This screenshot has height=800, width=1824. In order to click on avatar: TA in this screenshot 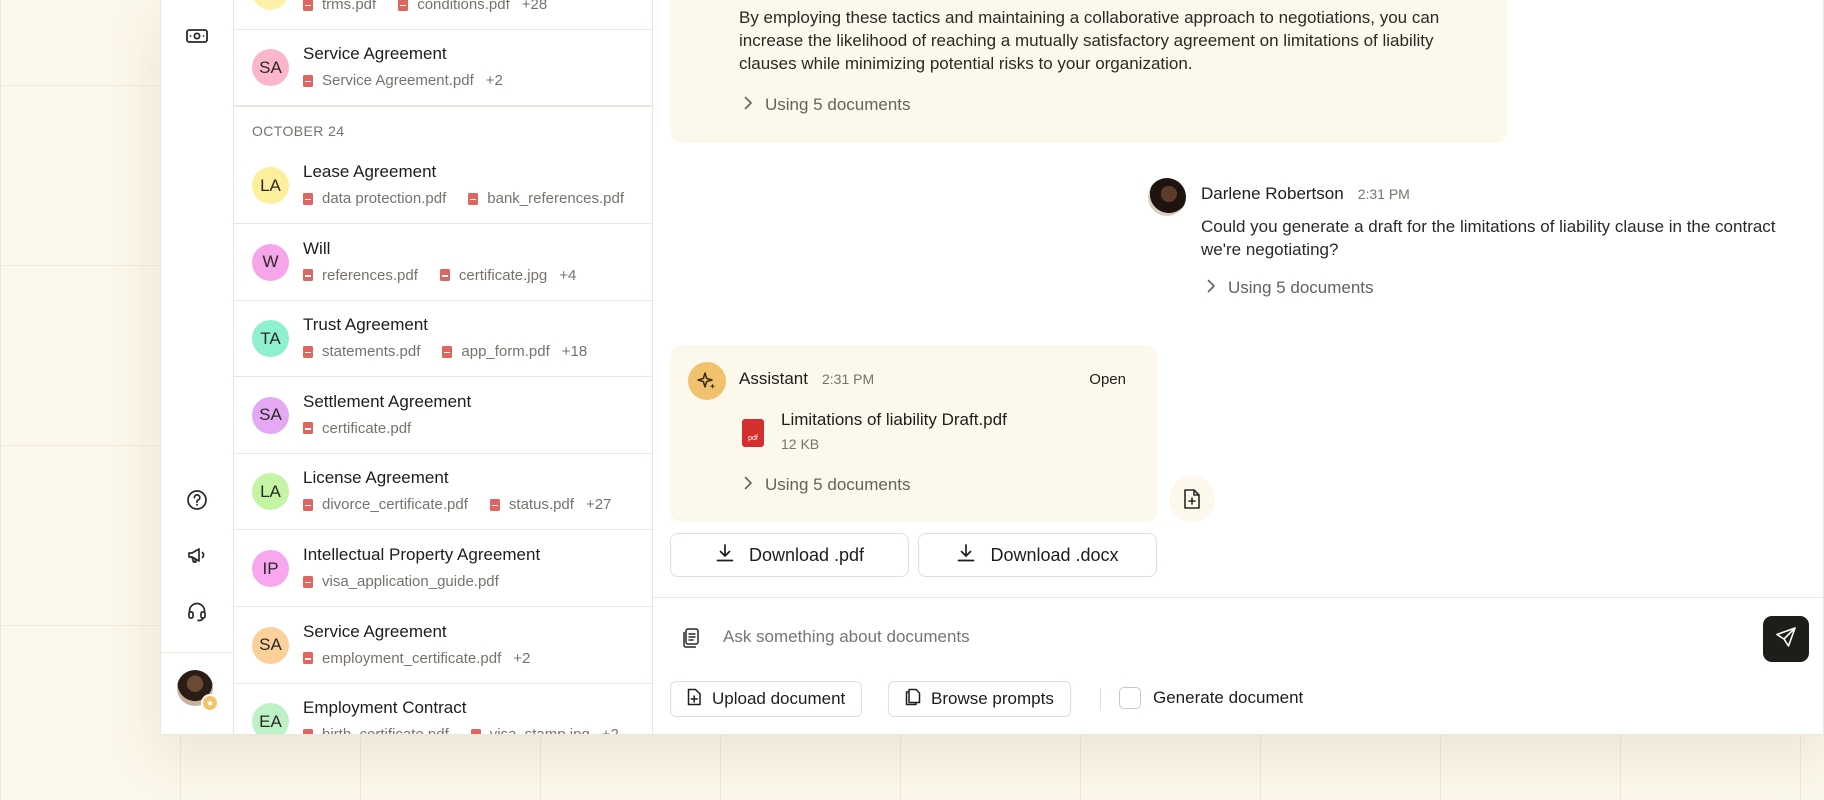, I will do `click(270, 339)`.